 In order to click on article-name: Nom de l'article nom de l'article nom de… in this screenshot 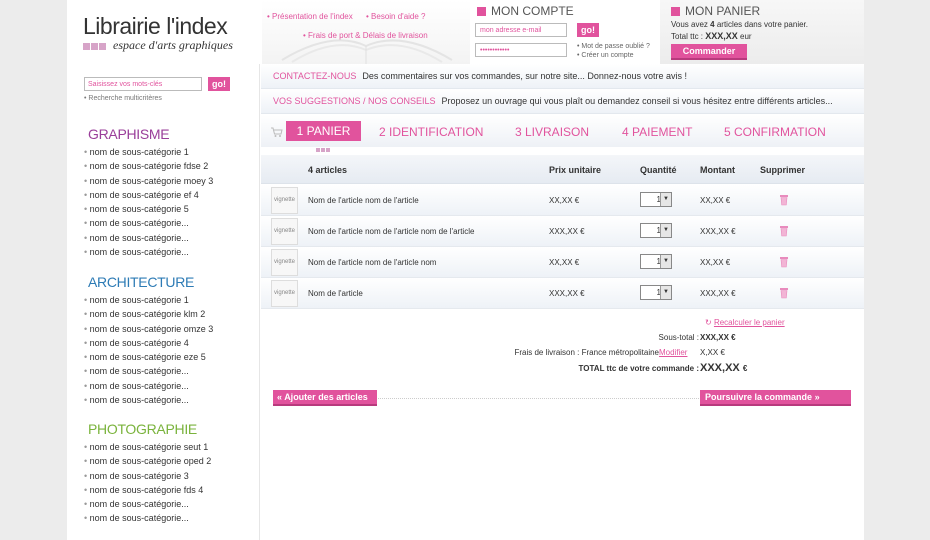, I will do `click(391, 231)`.